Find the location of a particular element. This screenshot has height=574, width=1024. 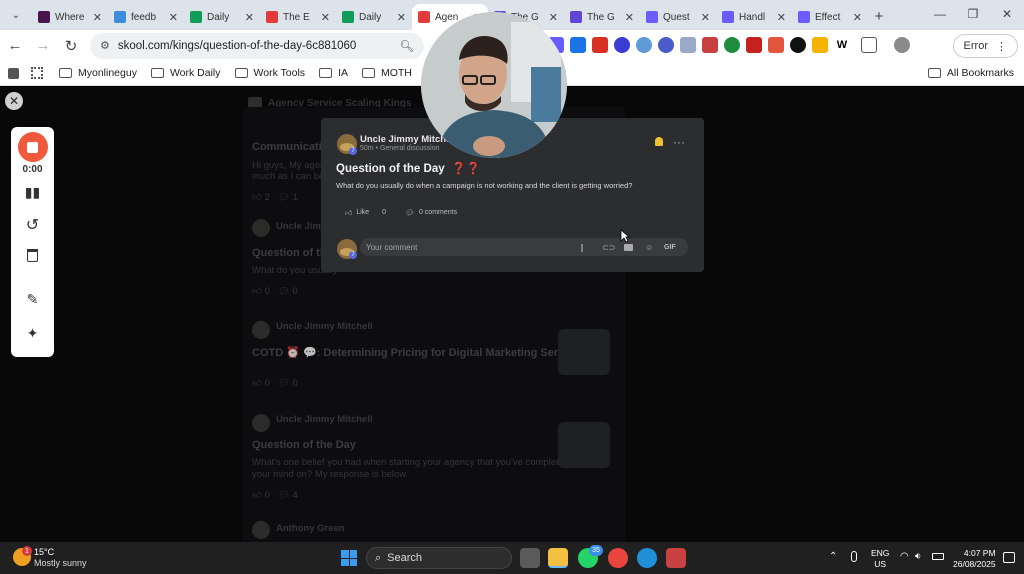

like-button: Like is located at coordinates (362, 212).